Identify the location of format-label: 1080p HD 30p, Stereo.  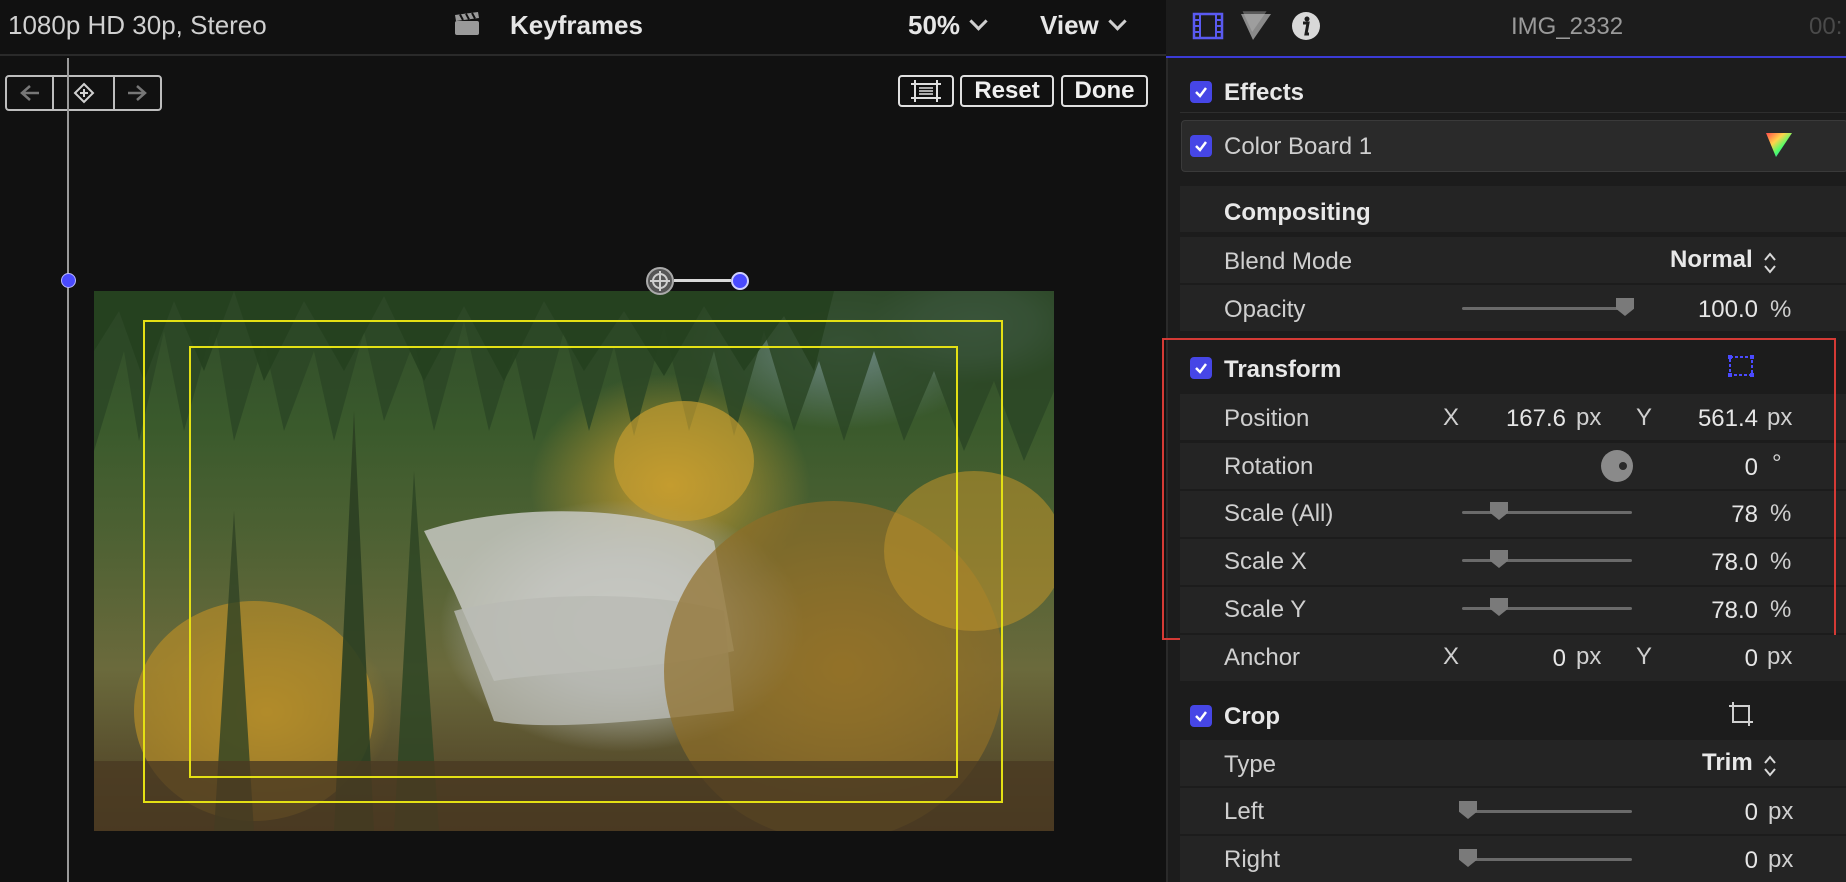
(137, 25).